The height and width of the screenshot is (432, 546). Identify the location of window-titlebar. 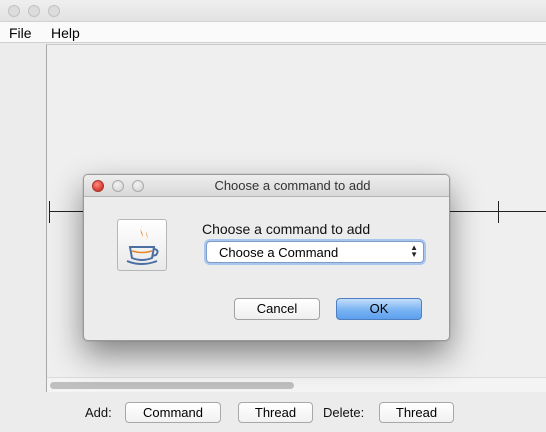
(273, 11).